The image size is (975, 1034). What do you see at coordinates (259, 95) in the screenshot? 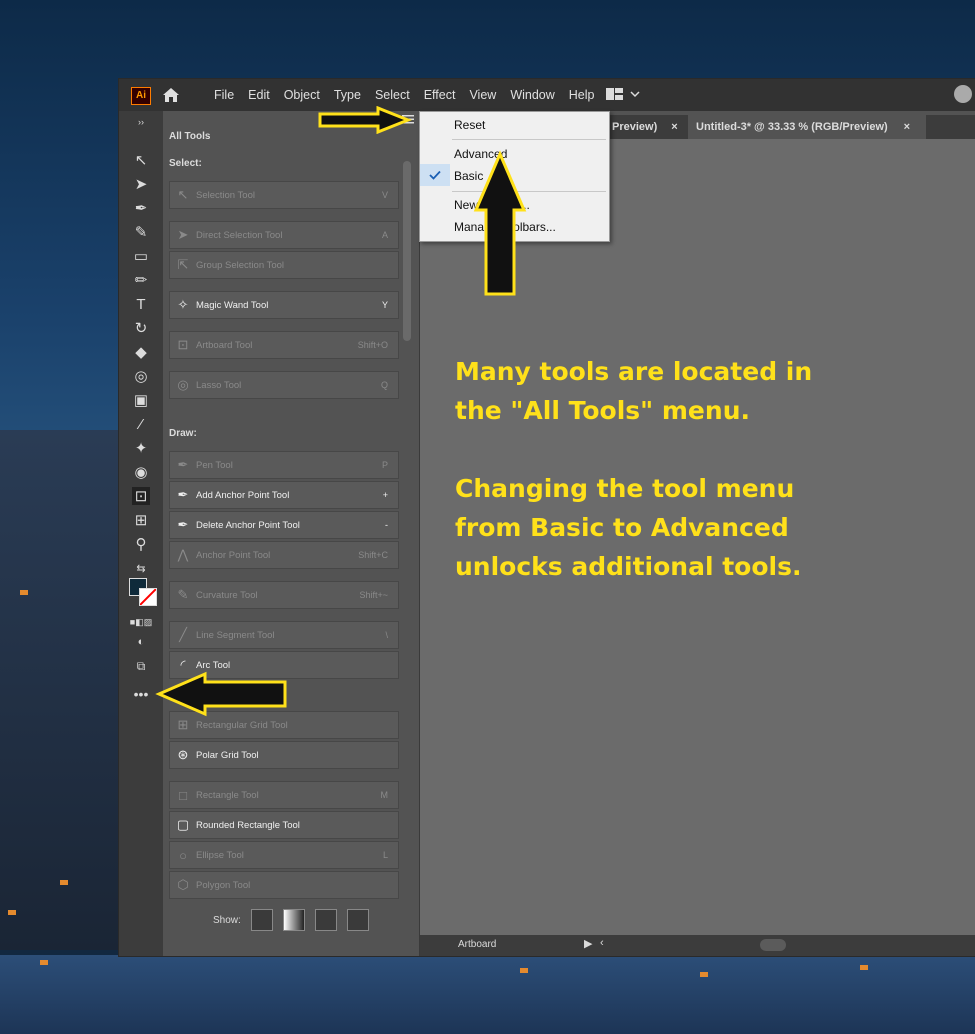
I see `menu-edit: Edit` at bounding box center [259, 95].